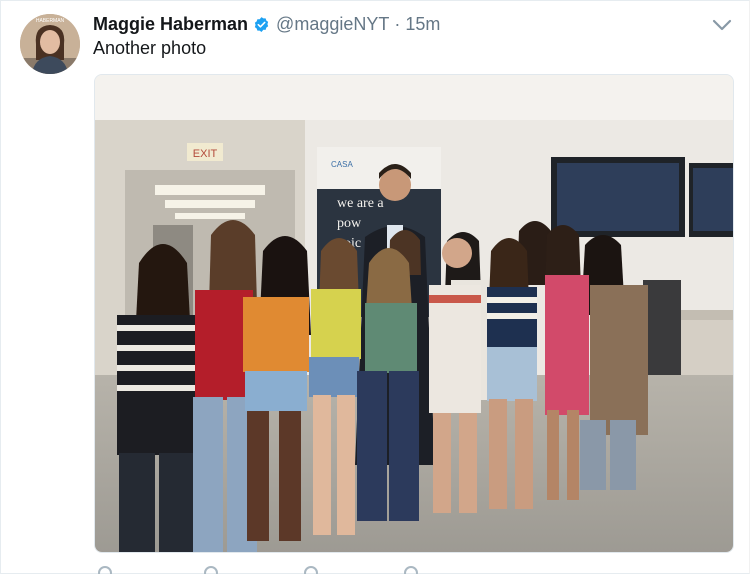 The height and width of the screenshot is (574, 750). I want to click on author-handle: @maggieNYT, so click(332, 24).